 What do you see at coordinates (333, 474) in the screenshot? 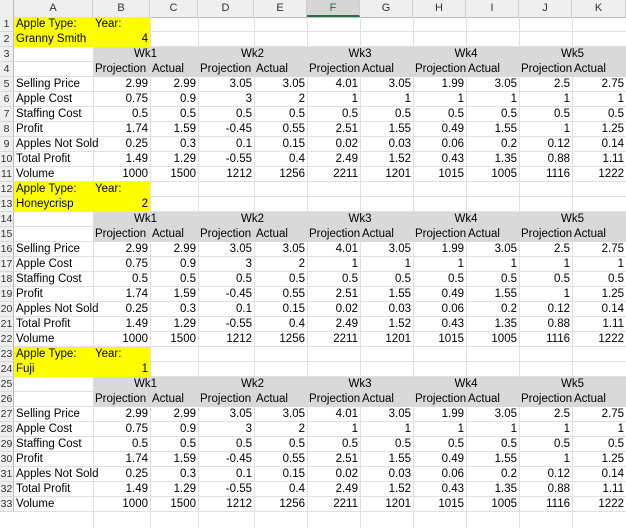
I see `data-cell: 0.02` at bounding box center [333, 474].